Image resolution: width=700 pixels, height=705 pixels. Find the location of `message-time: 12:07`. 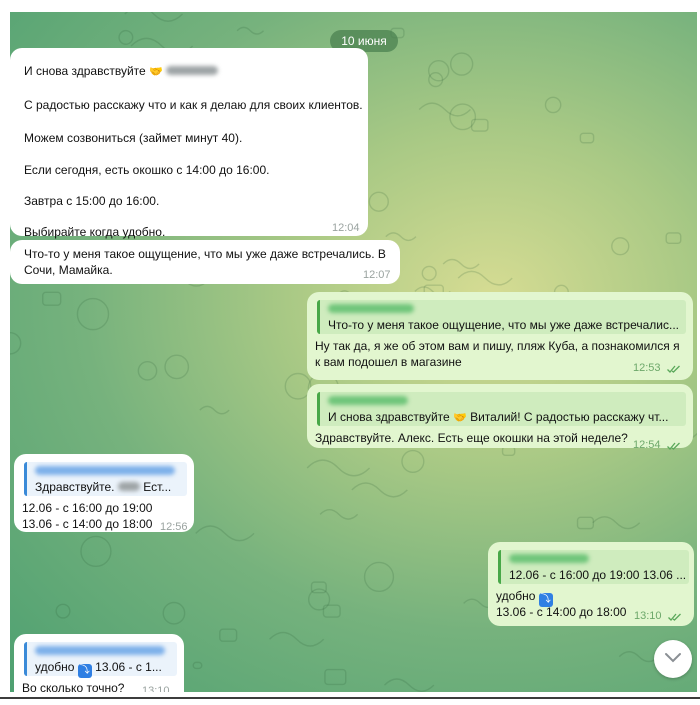

message-time: 12:07 is located at coordinates (377, 275).